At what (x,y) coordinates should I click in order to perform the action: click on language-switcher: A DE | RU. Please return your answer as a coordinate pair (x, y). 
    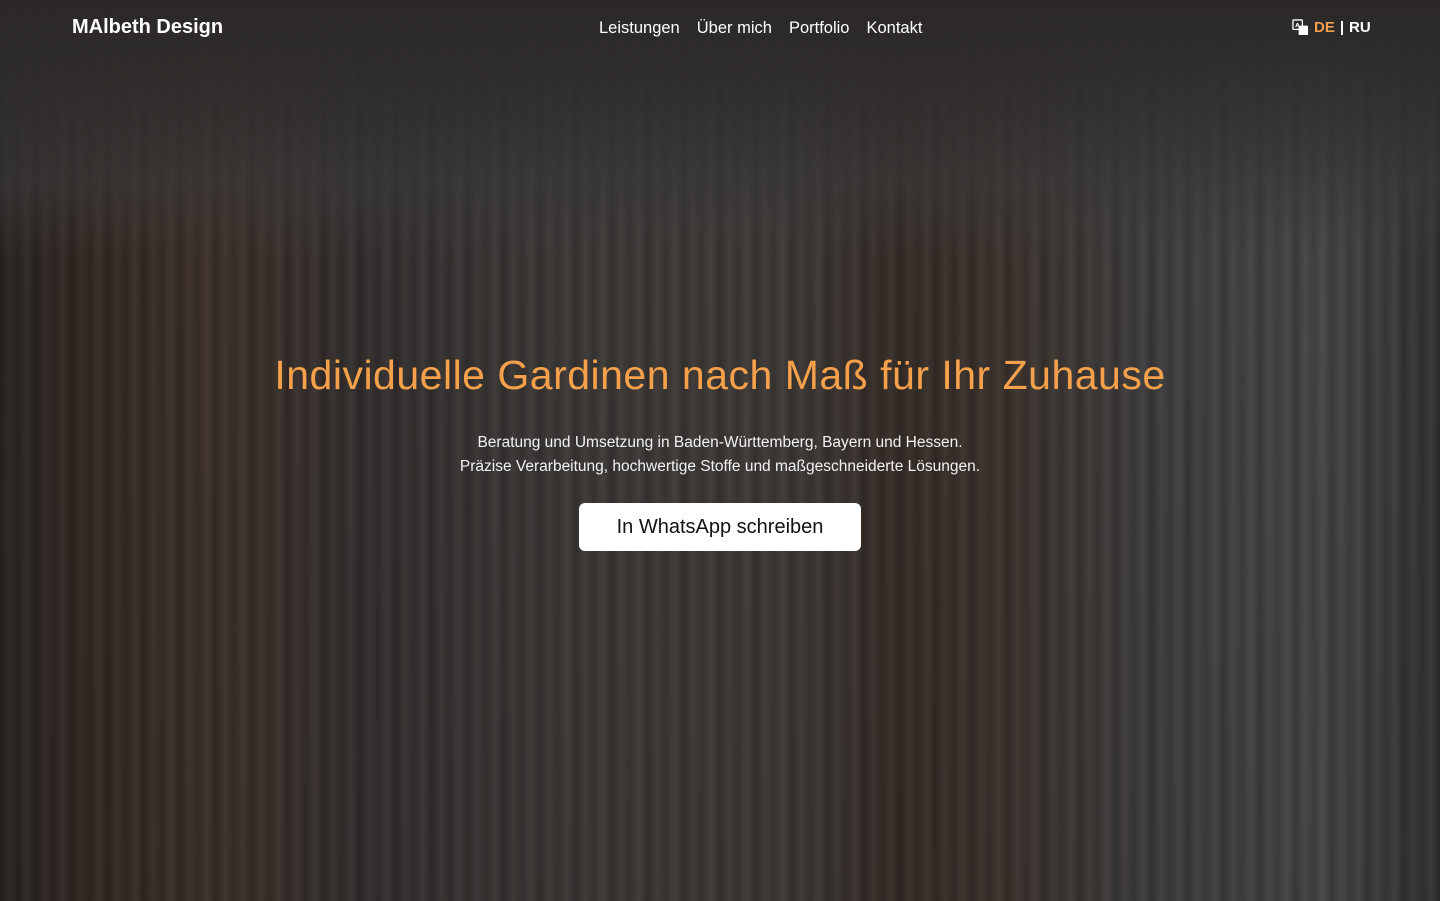
    Looking at the image, I should click on (1331, 27).